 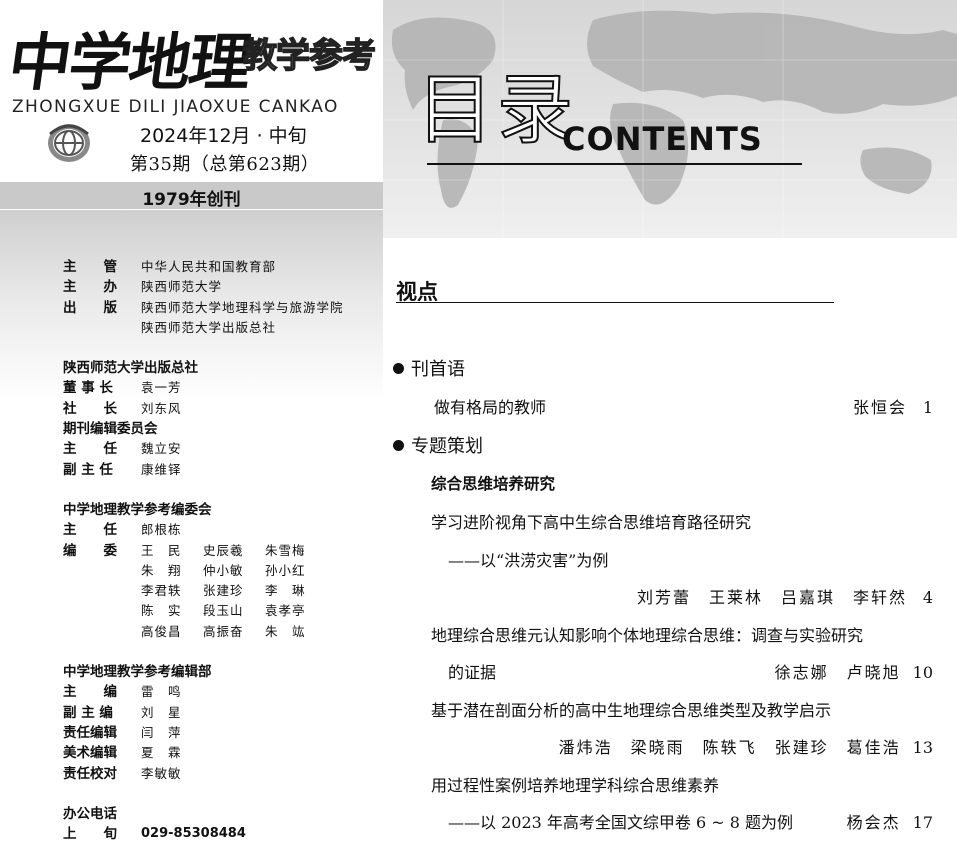 I want to click on masthead-row: 出 版 陕西师范大学地理科学与旅游学院, so click(x=223, y=308).